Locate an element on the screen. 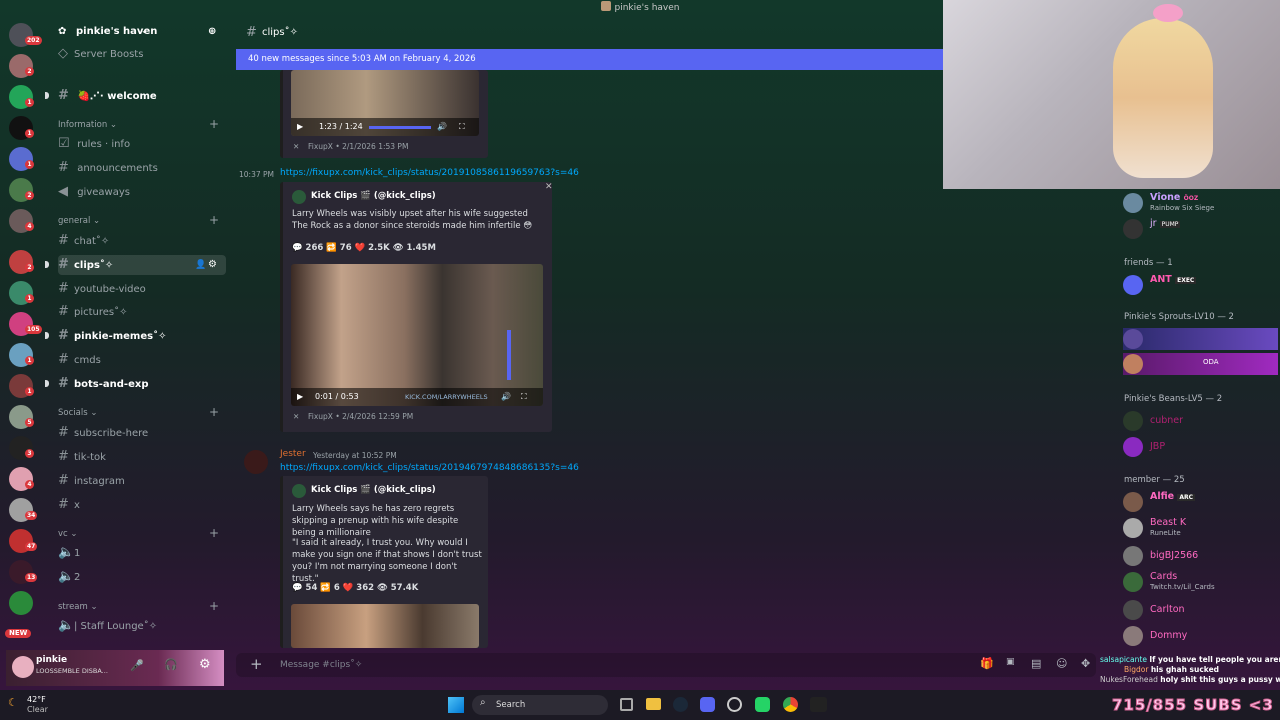 Image resolution: width=1280 pixels, height=720 pixels. category-general: general ⌄ is located at coordinates (79, 221).